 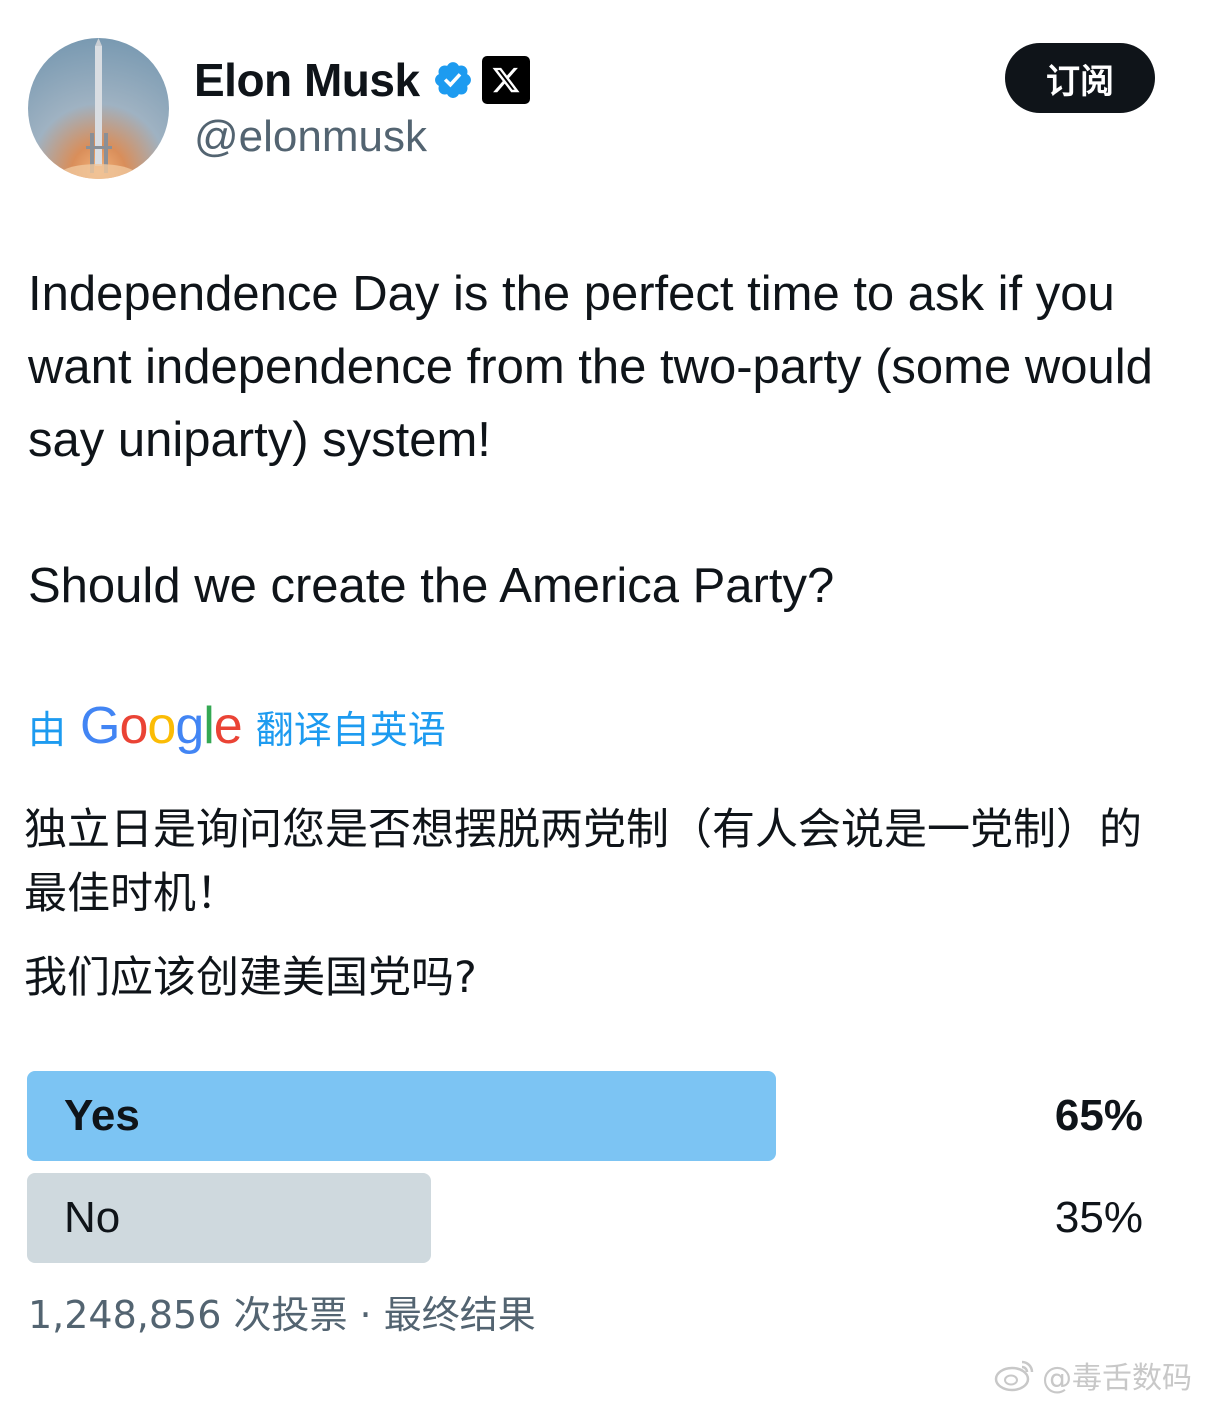 What do you see at coordinates (250, 978) in the screenshot?
I see `translated-question: 我们应该创建美国党吗?` at bounding box center [250, 978].